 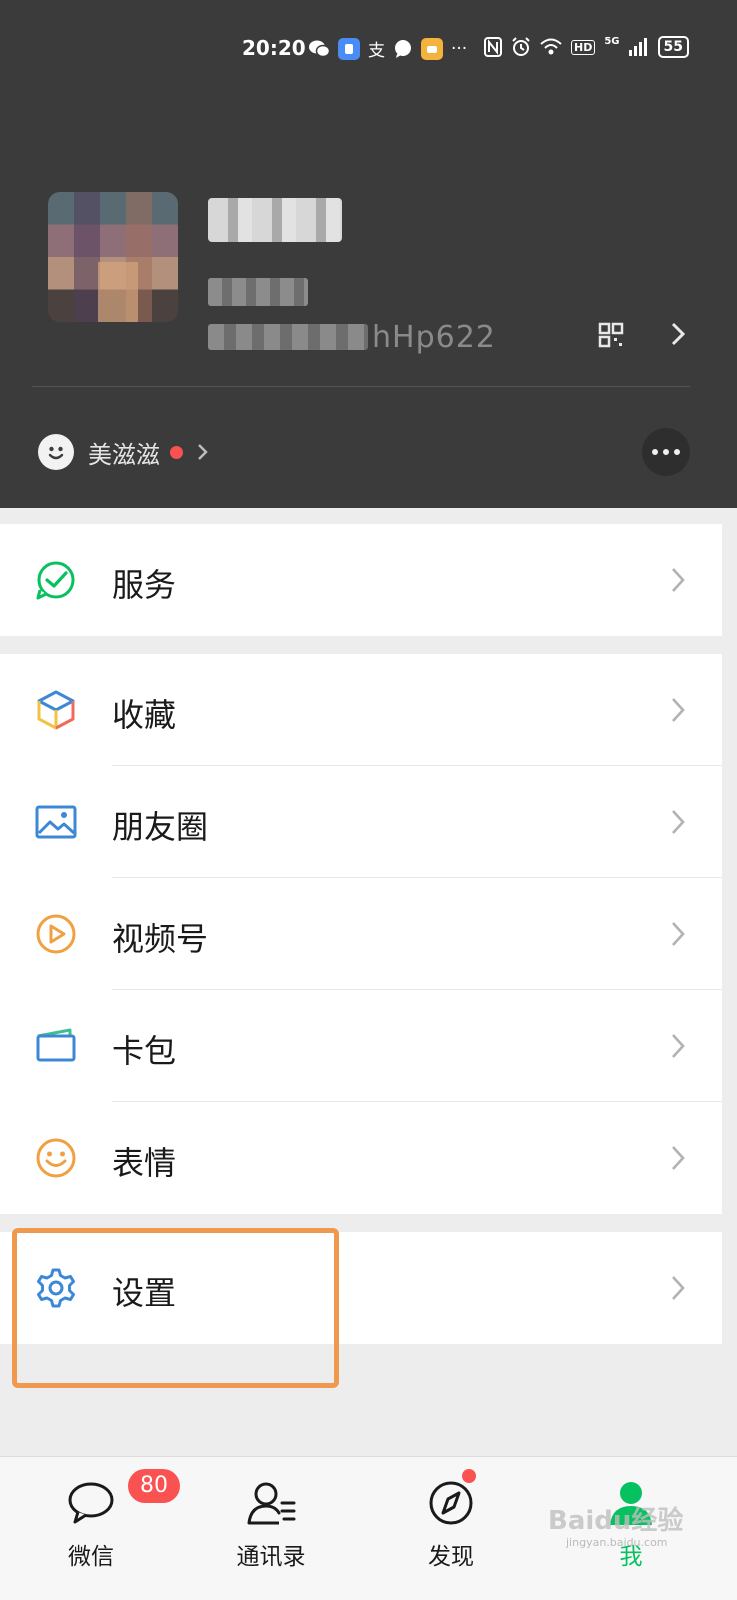 I want to click on contacts-icon, so click(x=271, y=1503).